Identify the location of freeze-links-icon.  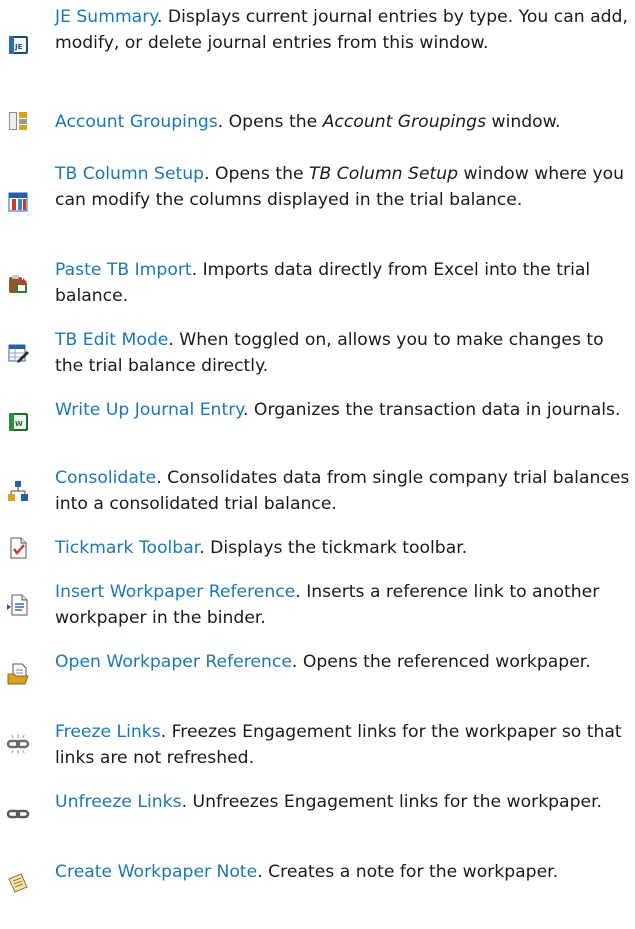
(18, 744).